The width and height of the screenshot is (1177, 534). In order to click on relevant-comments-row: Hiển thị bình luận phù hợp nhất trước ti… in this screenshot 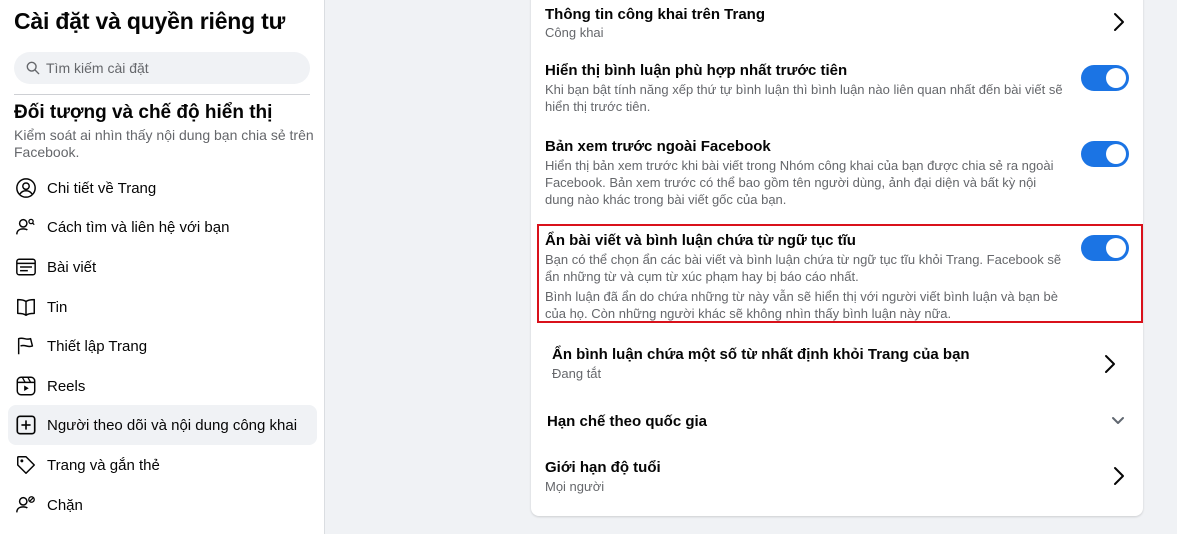, I will do `click(805, 88)`.